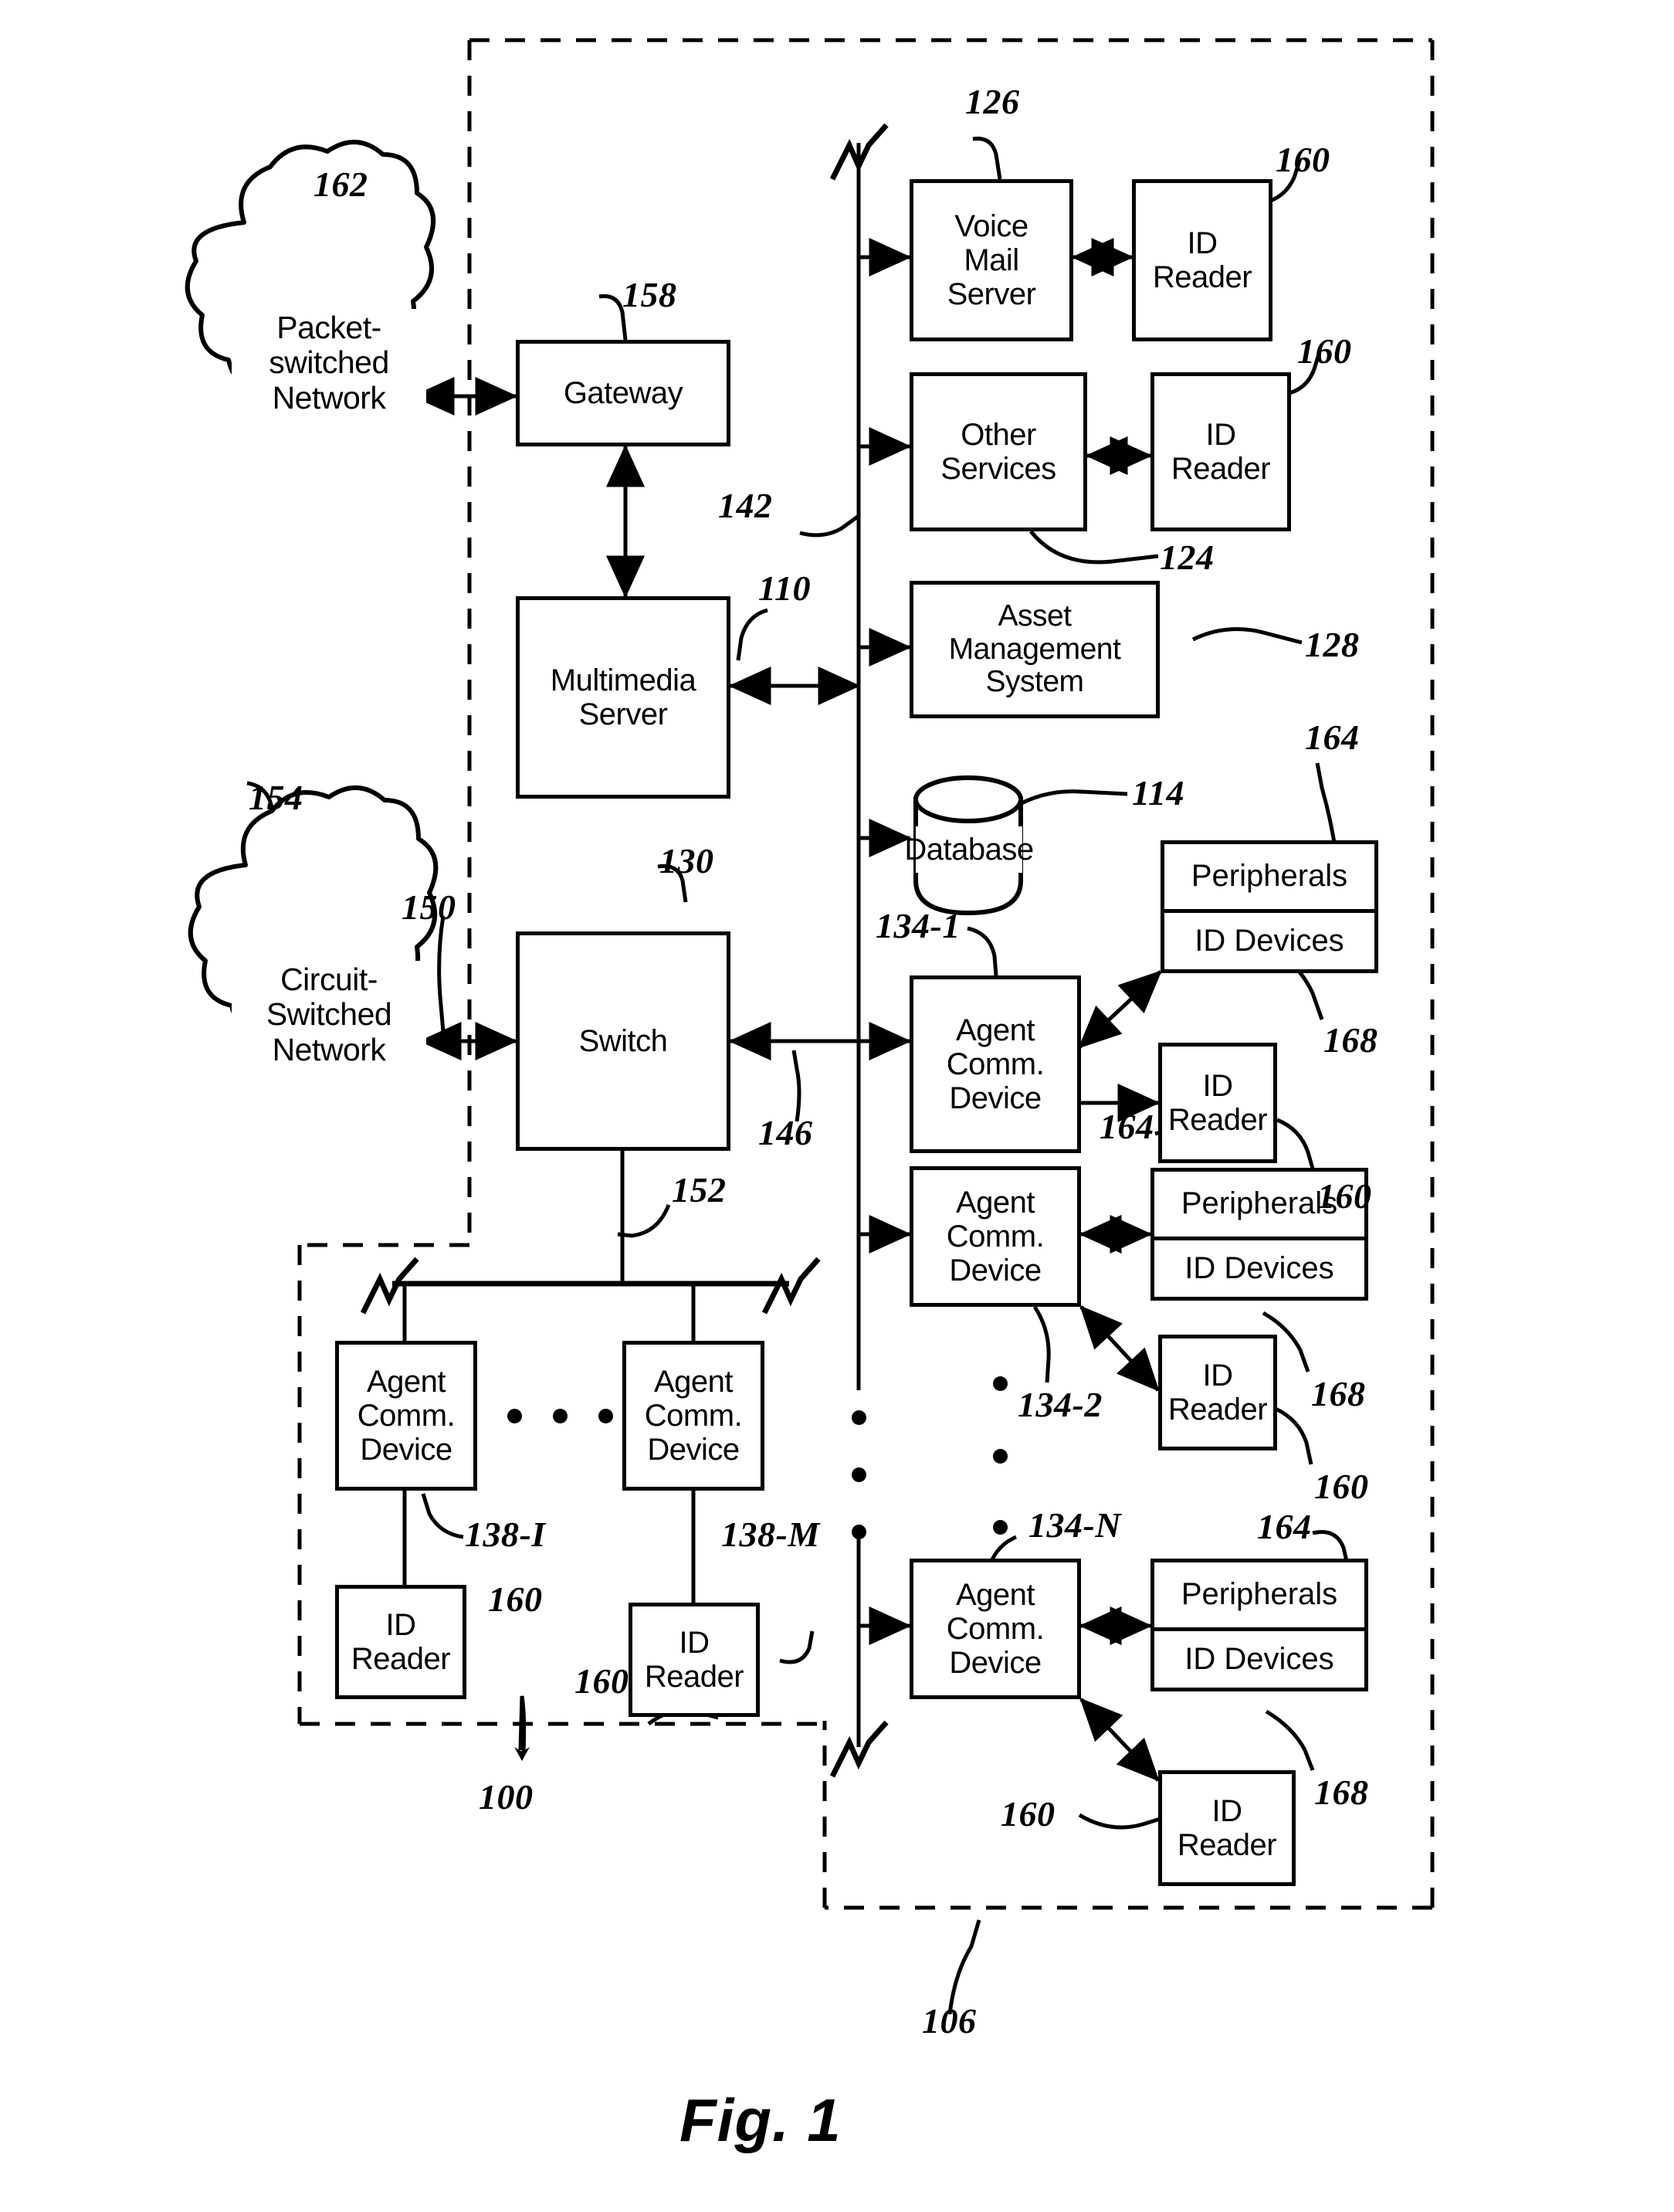  I want to click on agent-comm-device-138-i-box: Agent Comm. Device, so click(406, 1416).